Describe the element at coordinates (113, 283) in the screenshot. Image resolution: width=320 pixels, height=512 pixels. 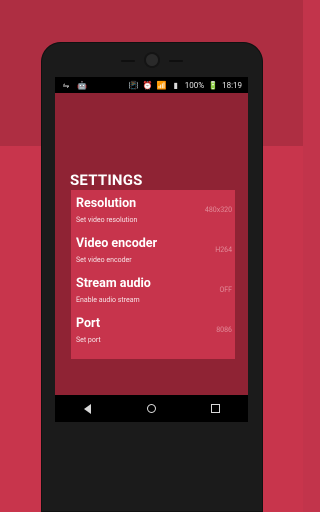
I see `setting-title: Stream audio` at that location.